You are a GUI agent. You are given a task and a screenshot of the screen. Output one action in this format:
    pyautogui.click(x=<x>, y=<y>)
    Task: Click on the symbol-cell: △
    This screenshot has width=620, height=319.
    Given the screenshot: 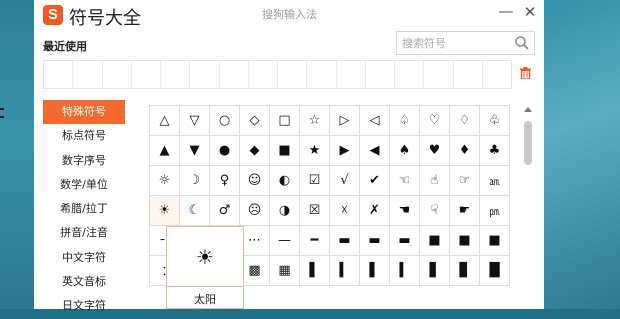 What is the action you would take?
    pyautogui.click(x=165, y=121)
    